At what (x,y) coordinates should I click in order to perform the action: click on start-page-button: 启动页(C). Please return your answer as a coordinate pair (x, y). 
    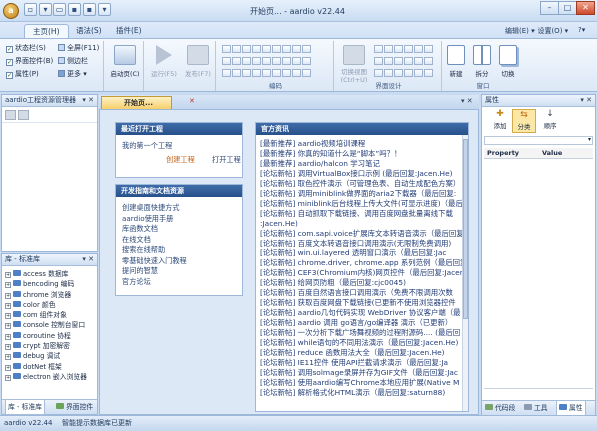
    Looking at the image, I should click on (125, 61).